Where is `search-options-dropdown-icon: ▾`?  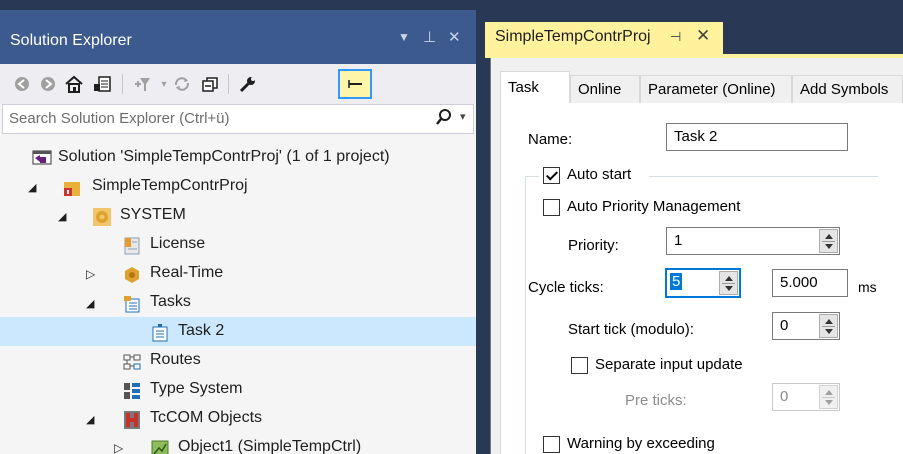 search-options-dropdown-icon: ▾ is located at coordinates (463, 116).